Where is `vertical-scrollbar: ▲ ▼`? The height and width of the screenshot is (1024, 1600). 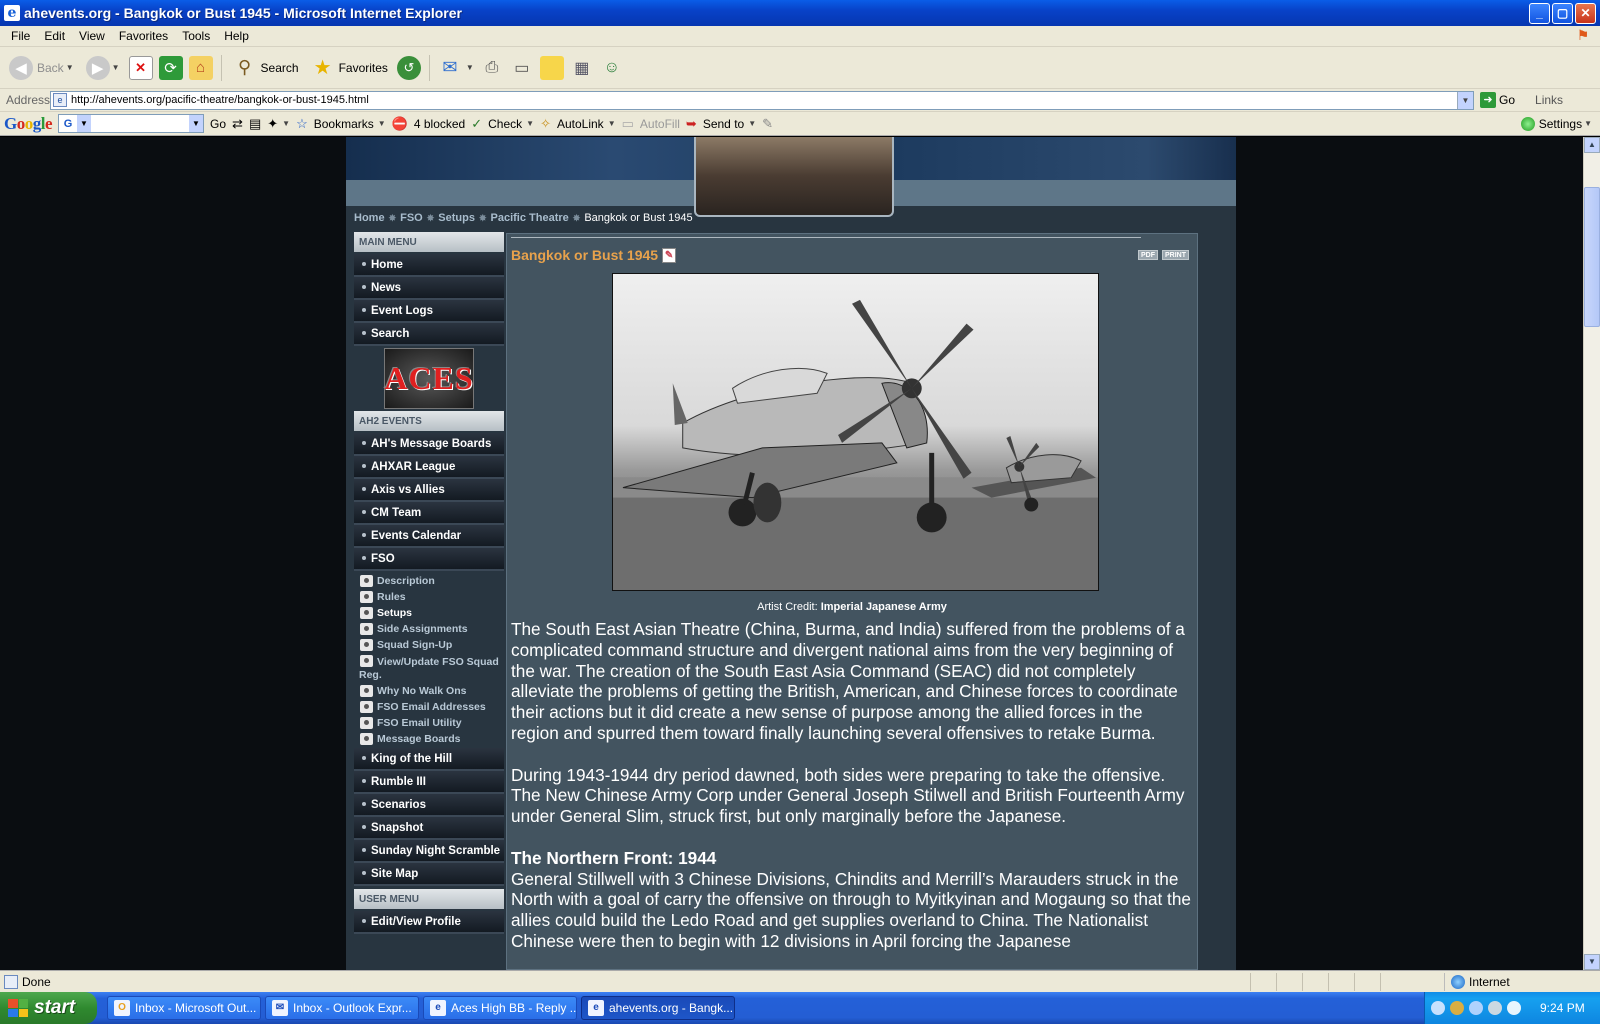
vertical-scrollbar: ▲ ▼ is located at coordinates (1591, 553).